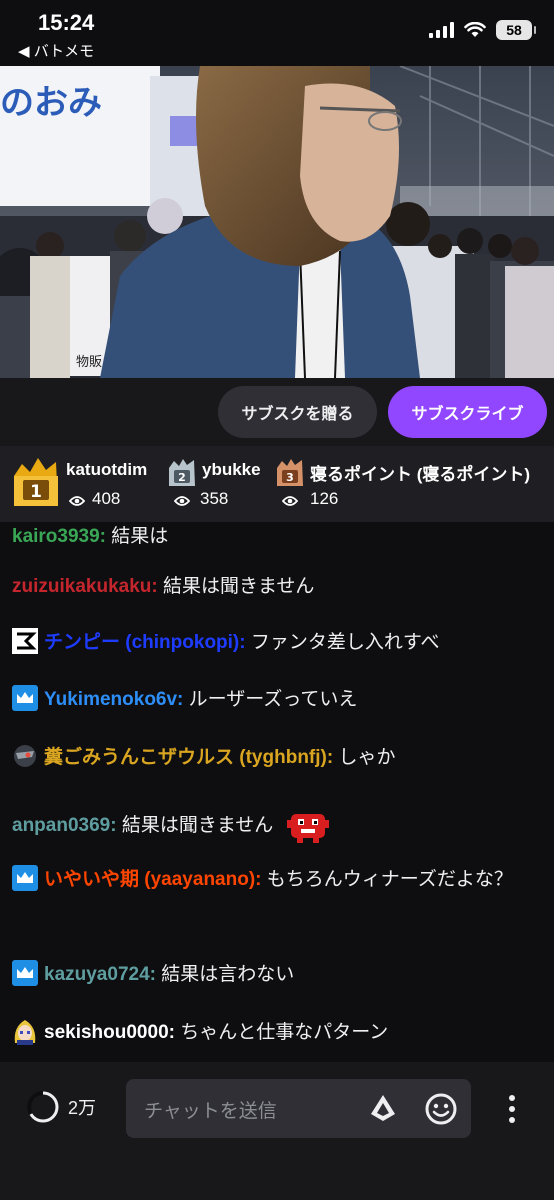 The height and width of the screenshot is (1200, 554). Describe the element at coordinates (66, 22) in the screenshot. I see `clock: 15:24` at that location.